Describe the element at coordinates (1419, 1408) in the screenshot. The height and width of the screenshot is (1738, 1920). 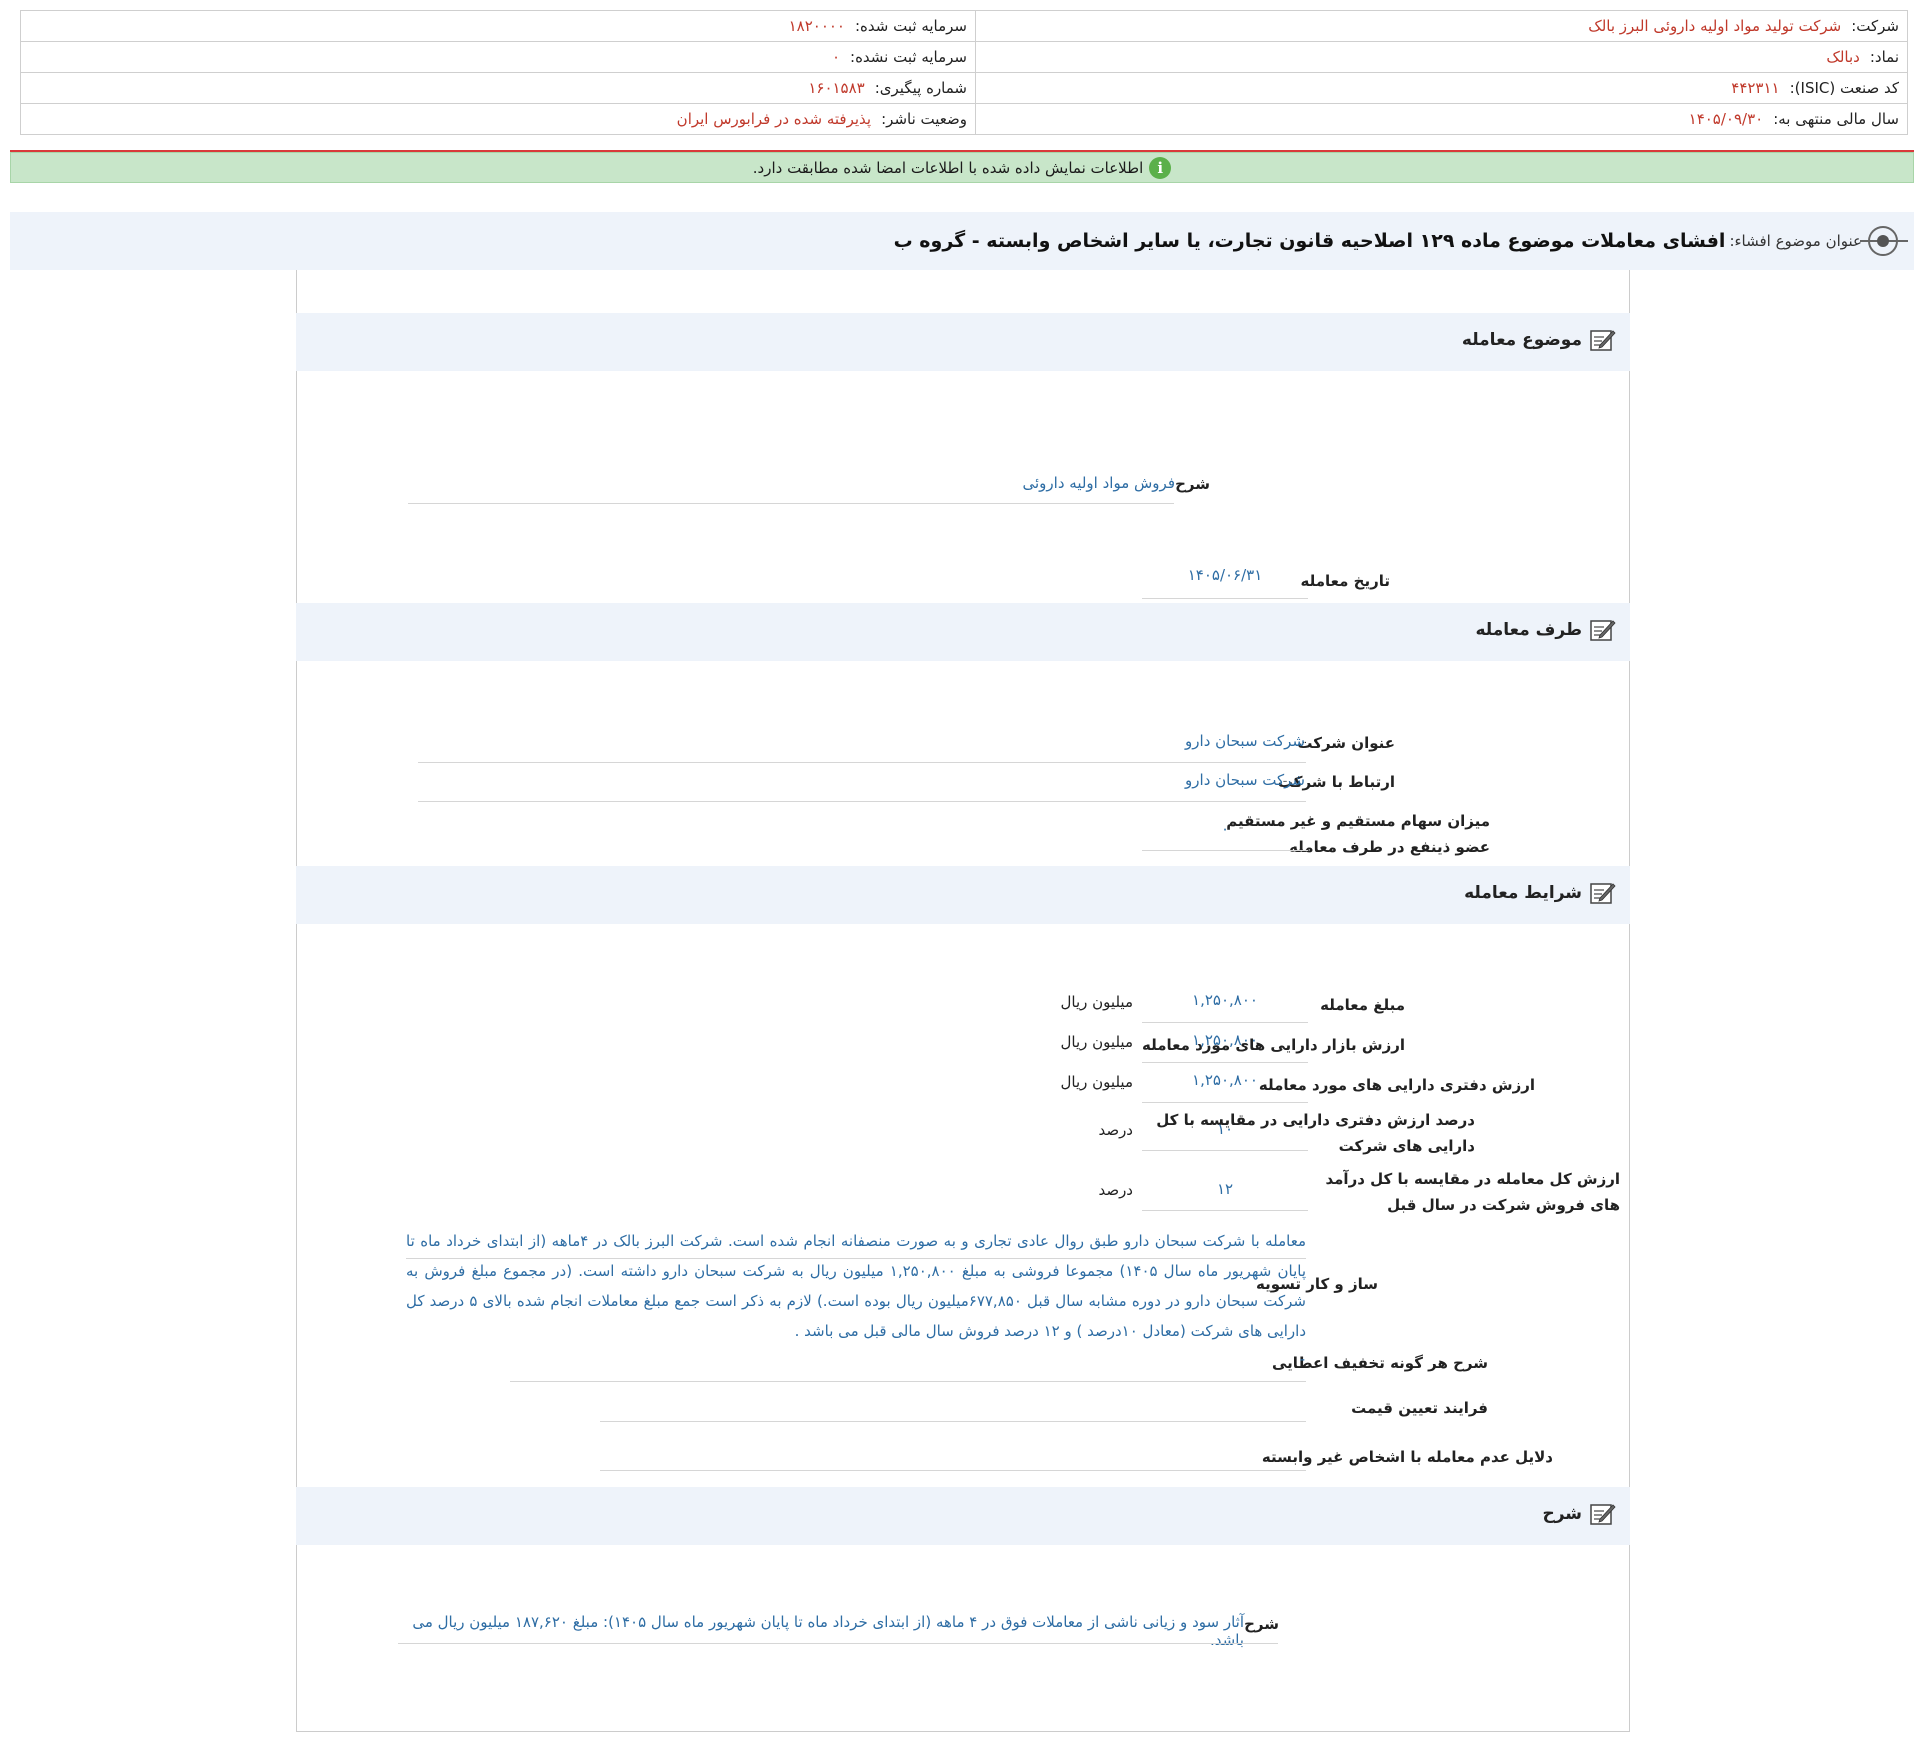
I see `terms-pricing-label: فرایند تعیین قیمت` at that location.